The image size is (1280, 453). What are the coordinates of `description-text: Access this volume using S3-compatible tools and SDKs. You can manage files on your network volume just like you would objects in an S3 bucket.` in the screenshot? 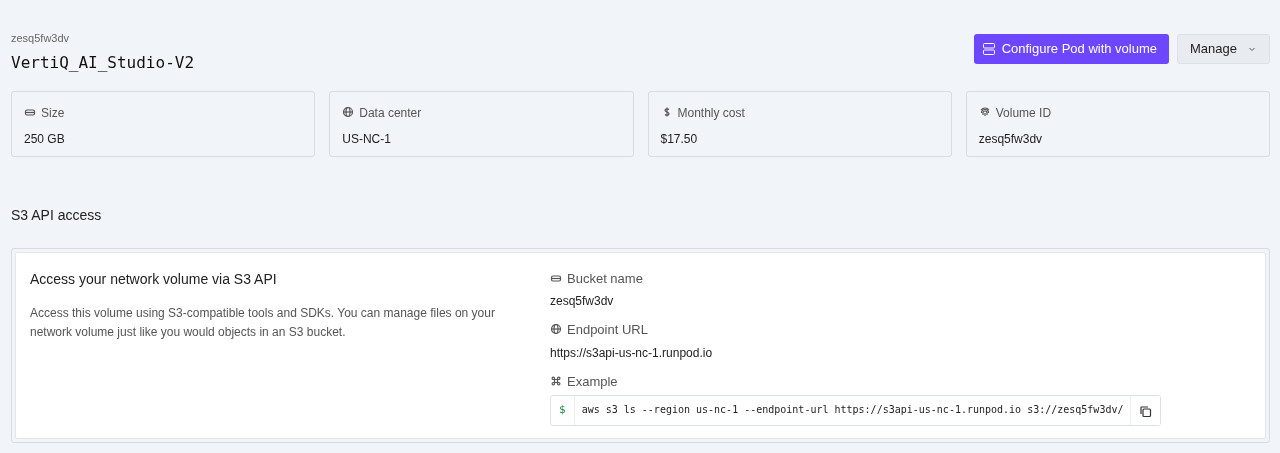 It's located at (263, 322).